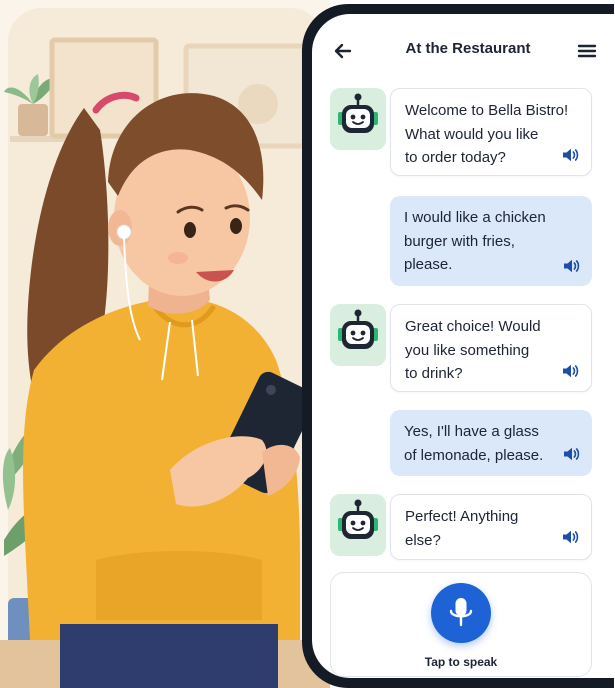  Describe the element at coordinates (124, 232) in the screenshot. I see `earbud-icon` at that location.